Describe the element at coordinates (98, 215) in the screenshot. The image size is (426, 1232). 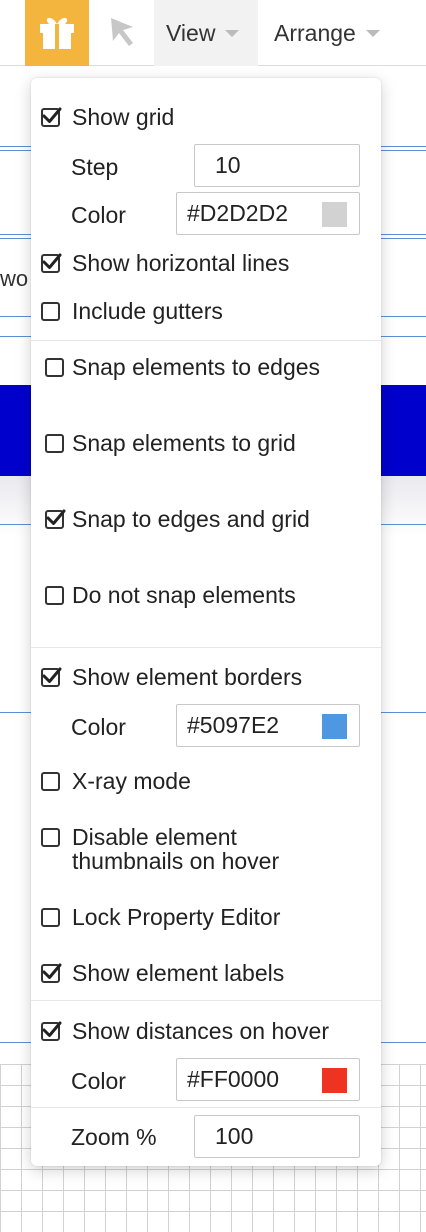
I see `grid-color-label: Color` at that location.